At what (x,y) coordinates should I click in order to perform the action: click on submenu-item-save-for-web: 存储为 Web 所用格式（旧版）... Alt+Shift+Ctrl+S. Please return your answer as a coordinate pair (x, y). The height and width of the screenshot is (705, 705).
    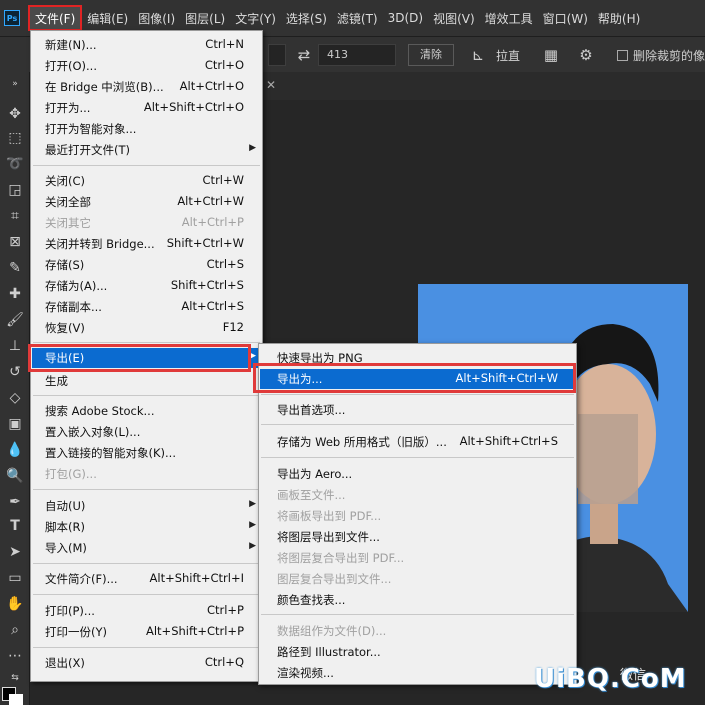
    Looking at the image, I should click on (417, 442).